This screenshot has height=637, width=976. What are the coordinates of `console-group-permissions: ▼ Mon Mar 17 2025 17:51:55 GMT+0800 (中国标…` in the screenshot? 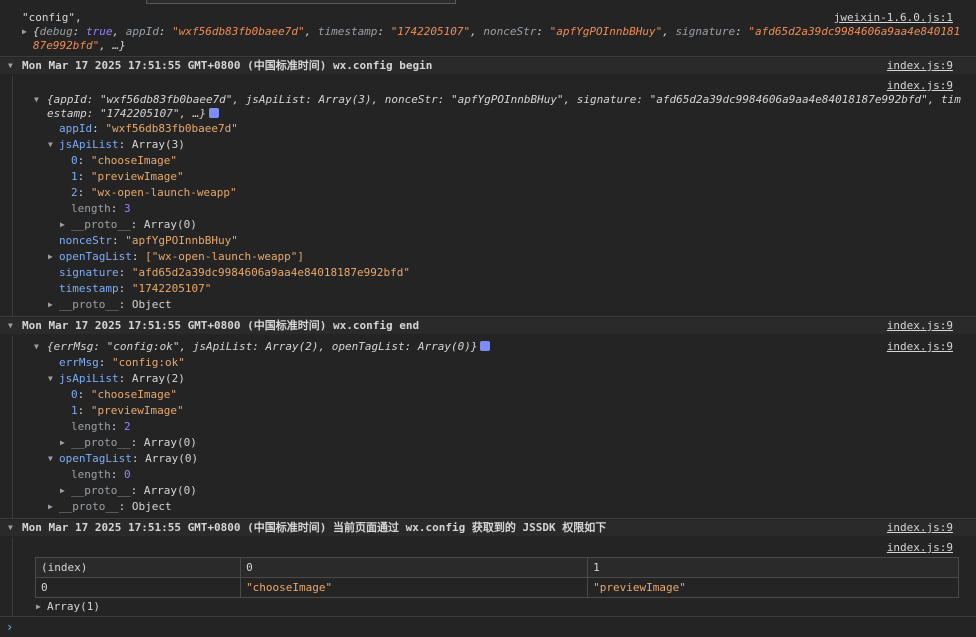 It's located at (488, 528).